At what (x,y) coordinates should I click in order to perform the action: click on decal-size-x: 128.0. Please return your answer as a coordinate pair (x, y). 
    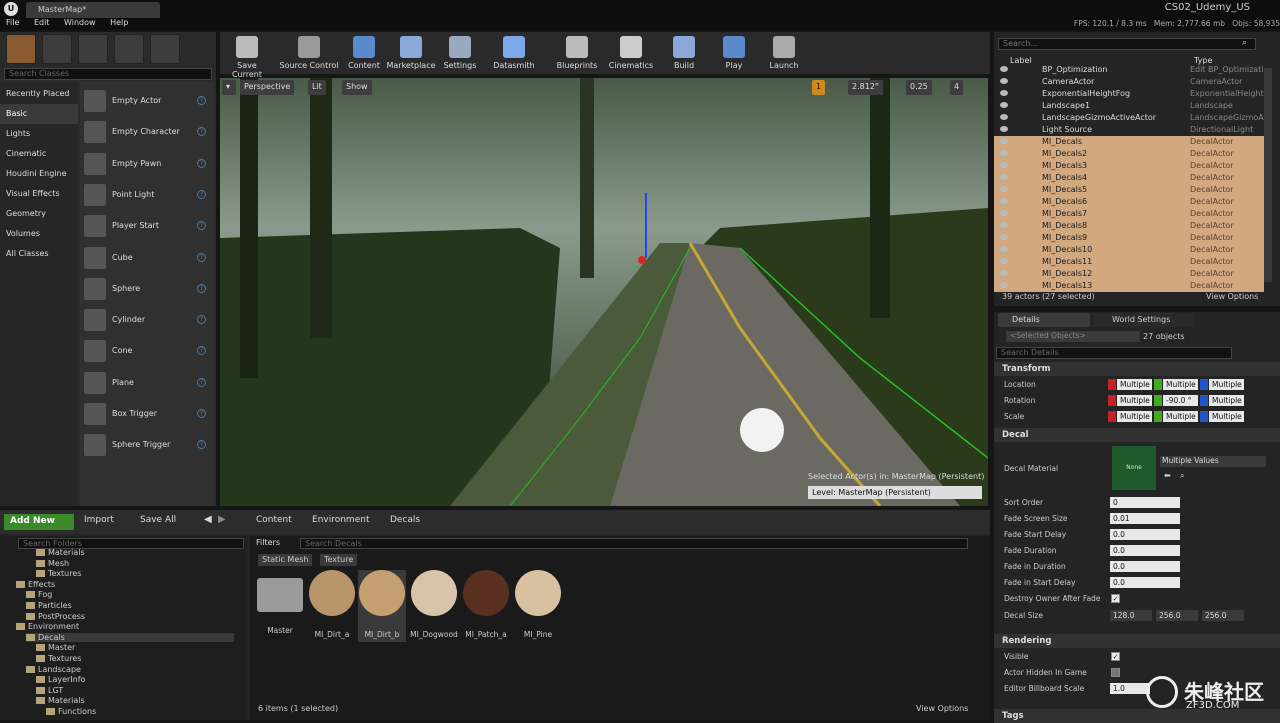
    Looking at the image, I should click on (1131, 615).